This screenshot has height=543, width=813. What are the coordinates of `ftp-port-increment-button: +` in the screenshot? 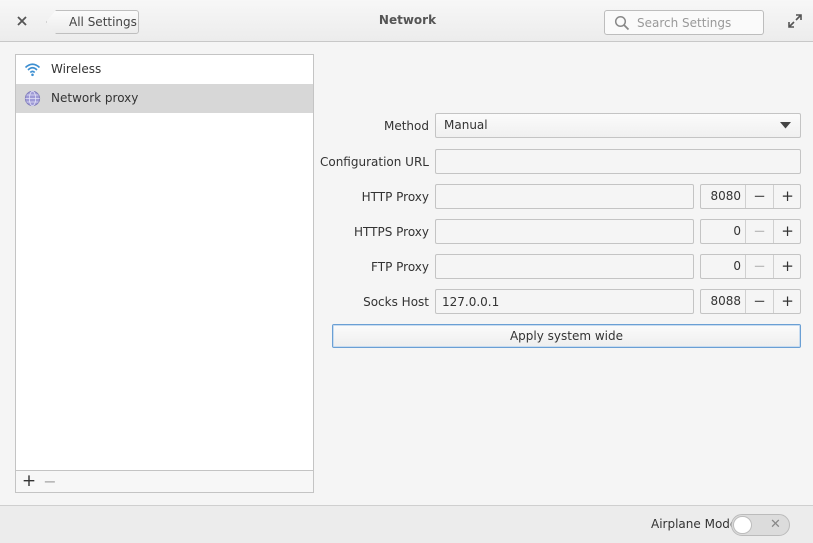 It's located at (787, 266).